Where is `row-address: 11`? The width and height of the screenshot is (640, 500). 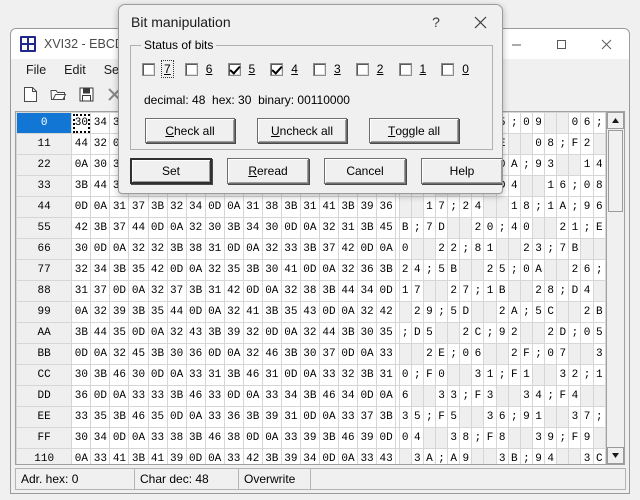 row-address: 11 is located at coordinates (44, 144).